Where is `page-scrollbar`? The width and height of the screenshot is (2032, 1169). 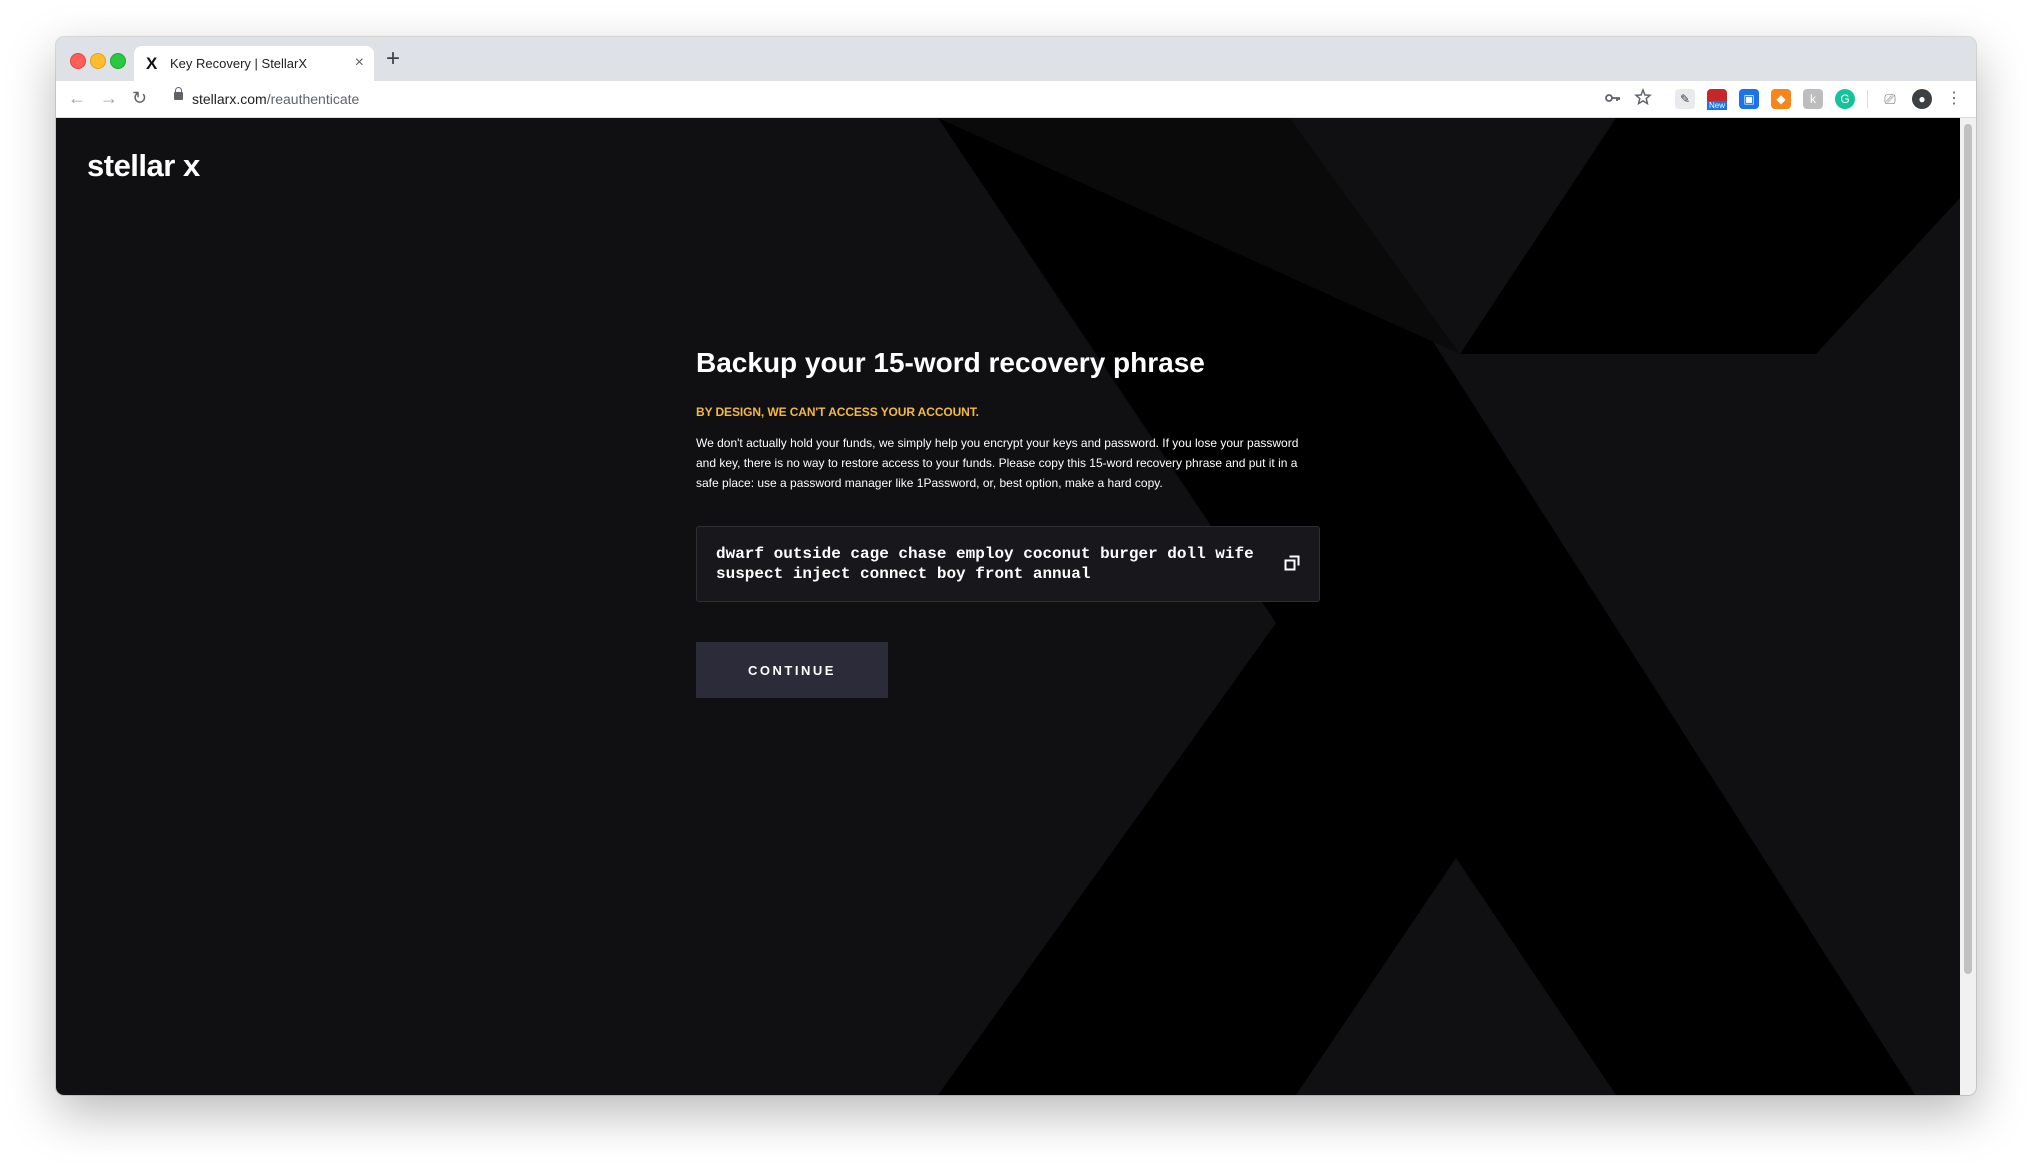
page-scrollbar is located at coordinates (1968, 606).